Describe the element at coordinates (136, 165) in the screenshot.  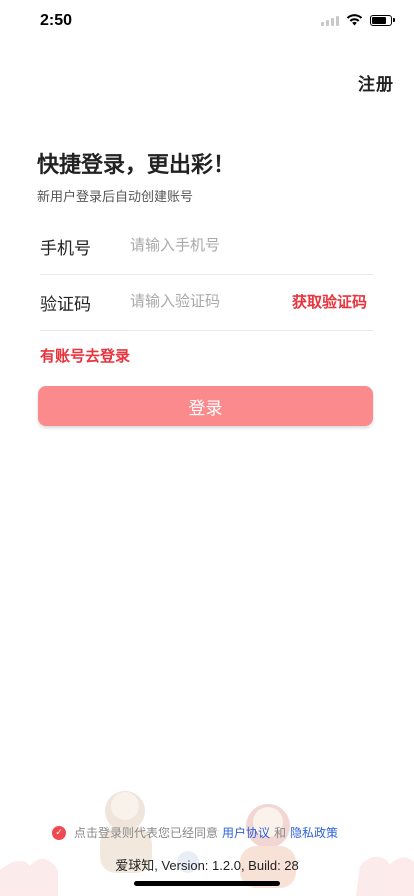
I see `page-title: 快捷登录，更出彩！` at that location.